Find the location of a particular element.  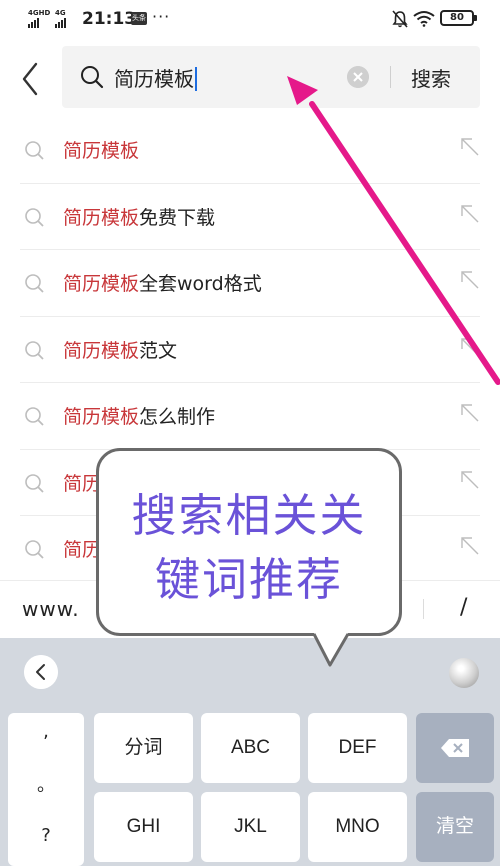

clock: 21:13 is located at coordinates (109, 19).